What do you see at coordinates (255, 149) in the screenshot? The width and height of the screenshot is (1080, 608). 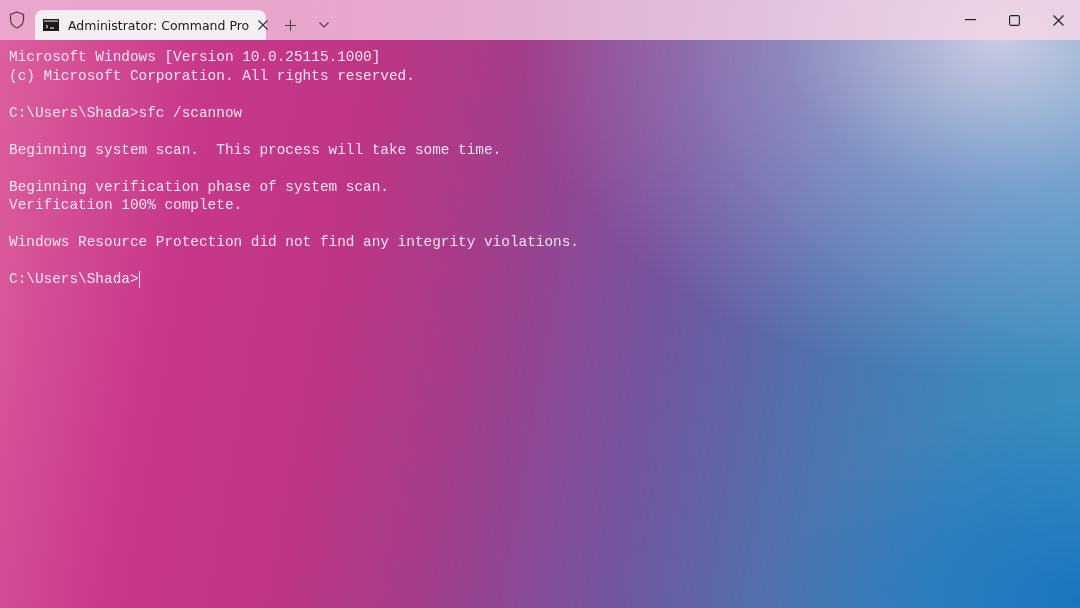 I see `terminal-line: Beginning system scan. This process will take some time.` at bounding box center [255, 149].